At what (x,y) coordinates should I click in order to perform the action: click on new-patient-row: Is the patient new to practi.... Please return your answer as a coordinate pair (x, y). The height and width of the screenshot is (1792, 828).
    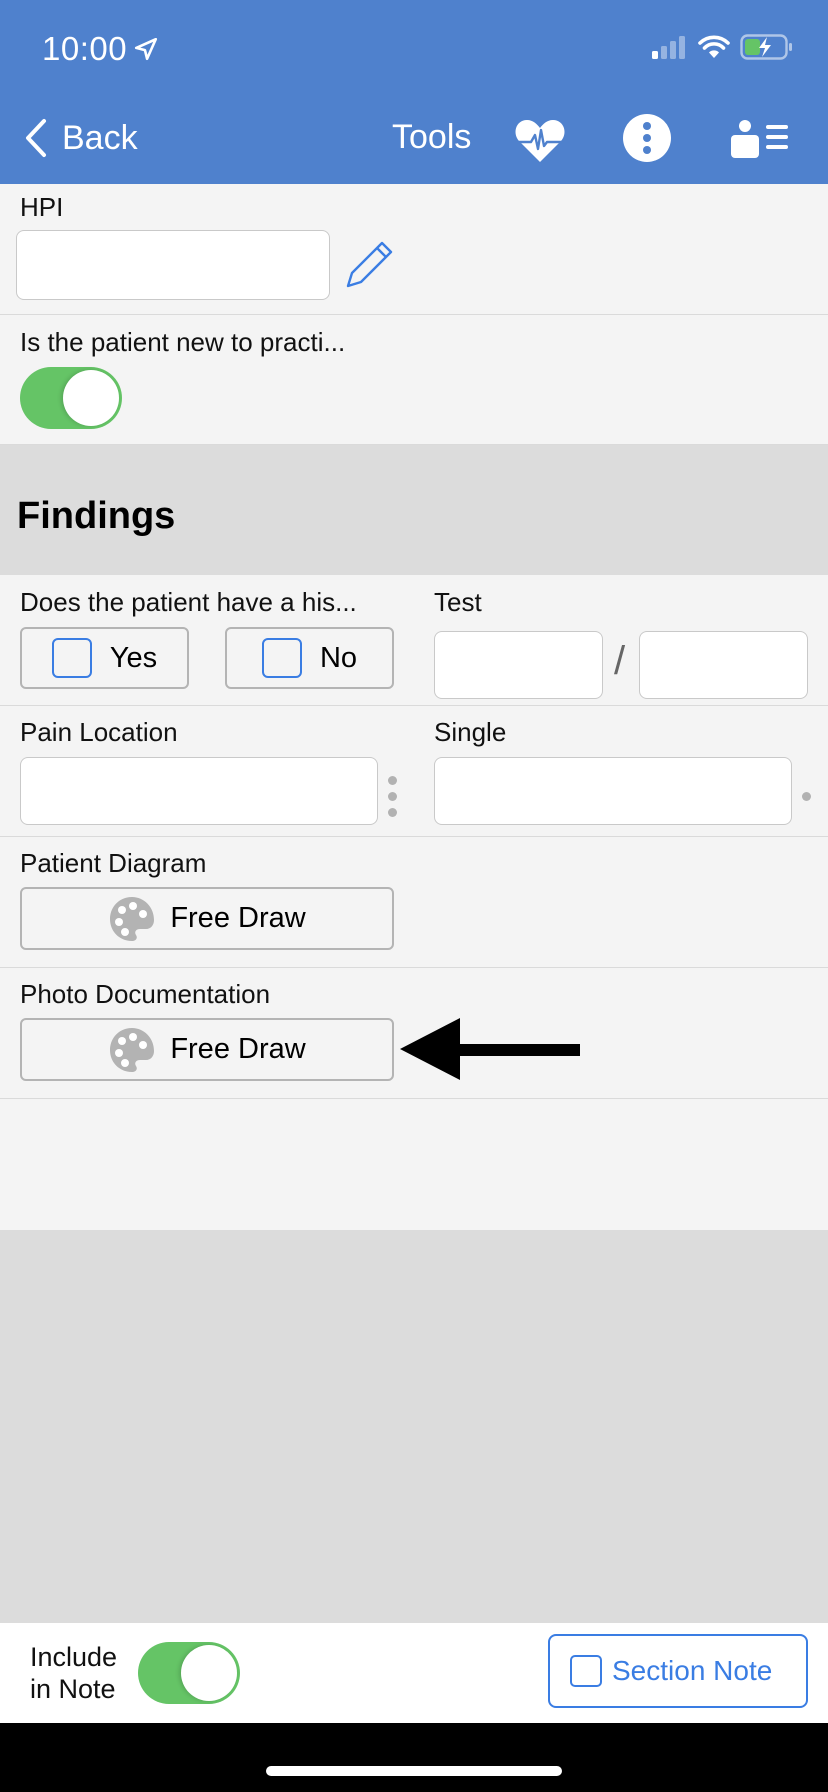
    Looking at the image, I should click on (414, 380).